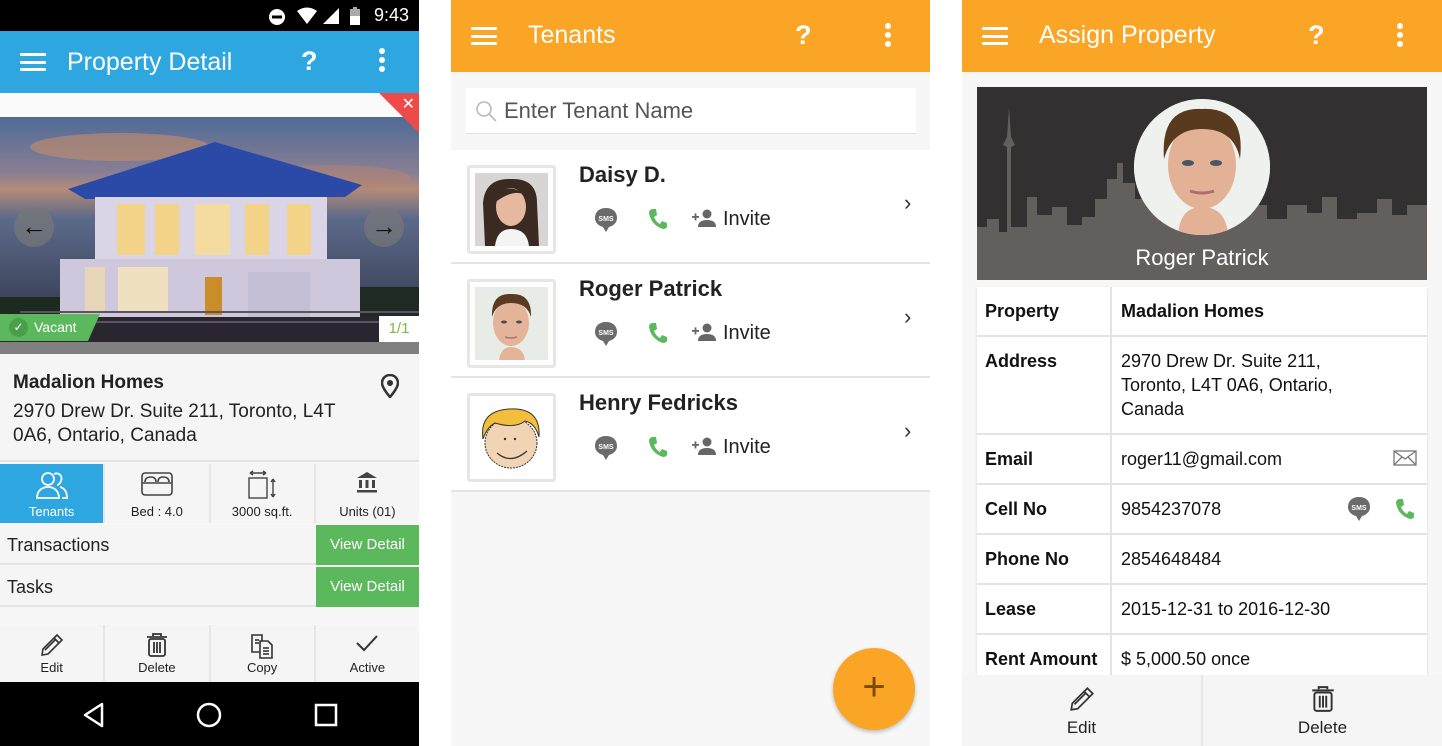 Image resolution: width=1442 pixels, height=746 pixels. What do you see at coordinates (874, 689) in the screenshot?
I see `add-tenant-button: +` at bounding box center [874, 689].